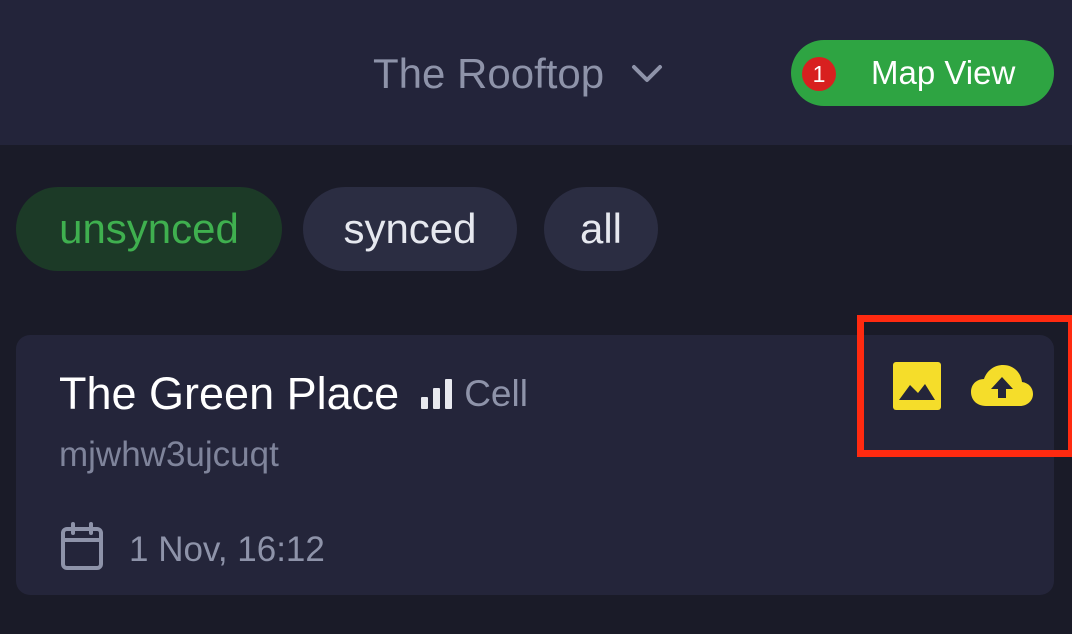 This screenshot has height=634, width=1072. Describe the element at coordinates (437, 394) in the screenshot. I see `signal-bars-icon` at that location.